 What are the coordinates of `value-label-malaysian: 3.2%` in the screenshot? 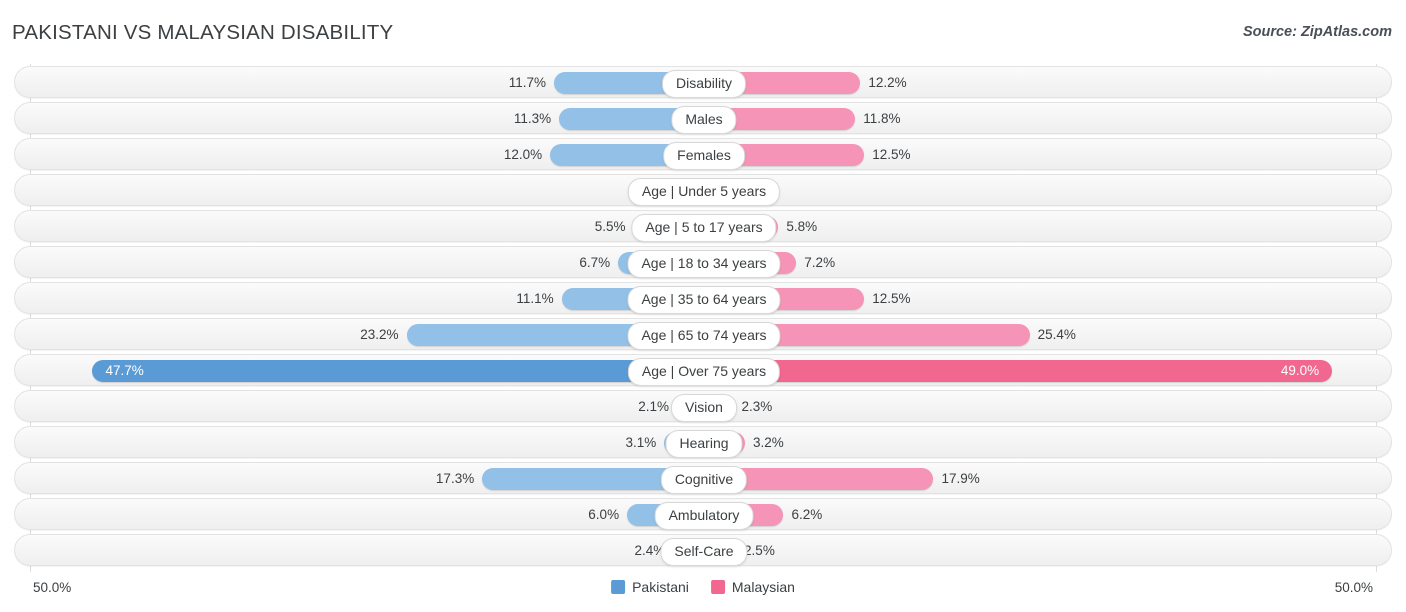 It's located at (768, 442).